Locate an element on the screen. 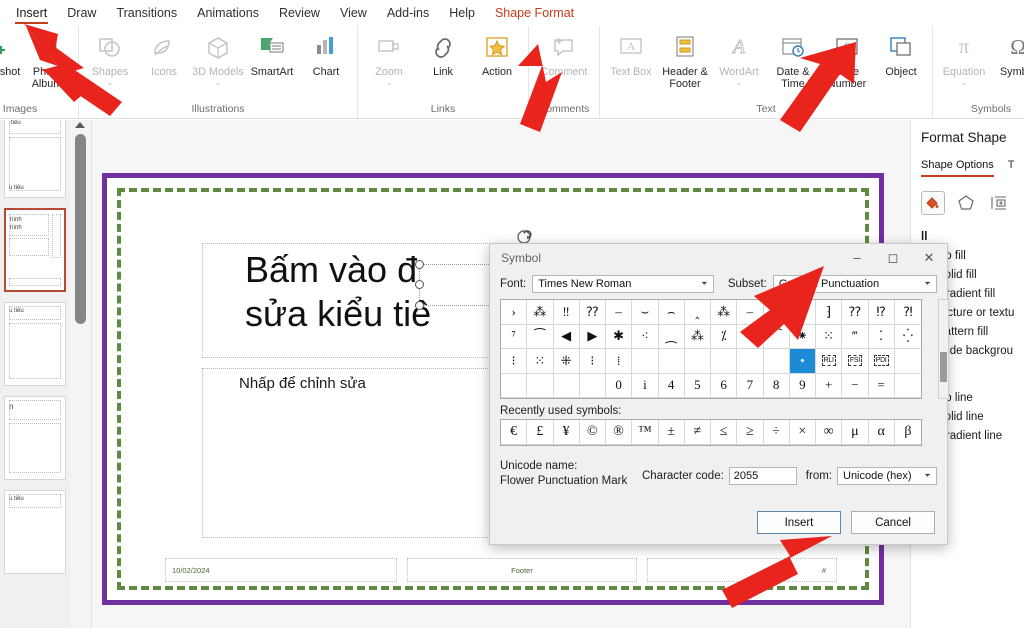  cancel-button: Cancel is located at coordinates (893, 522).